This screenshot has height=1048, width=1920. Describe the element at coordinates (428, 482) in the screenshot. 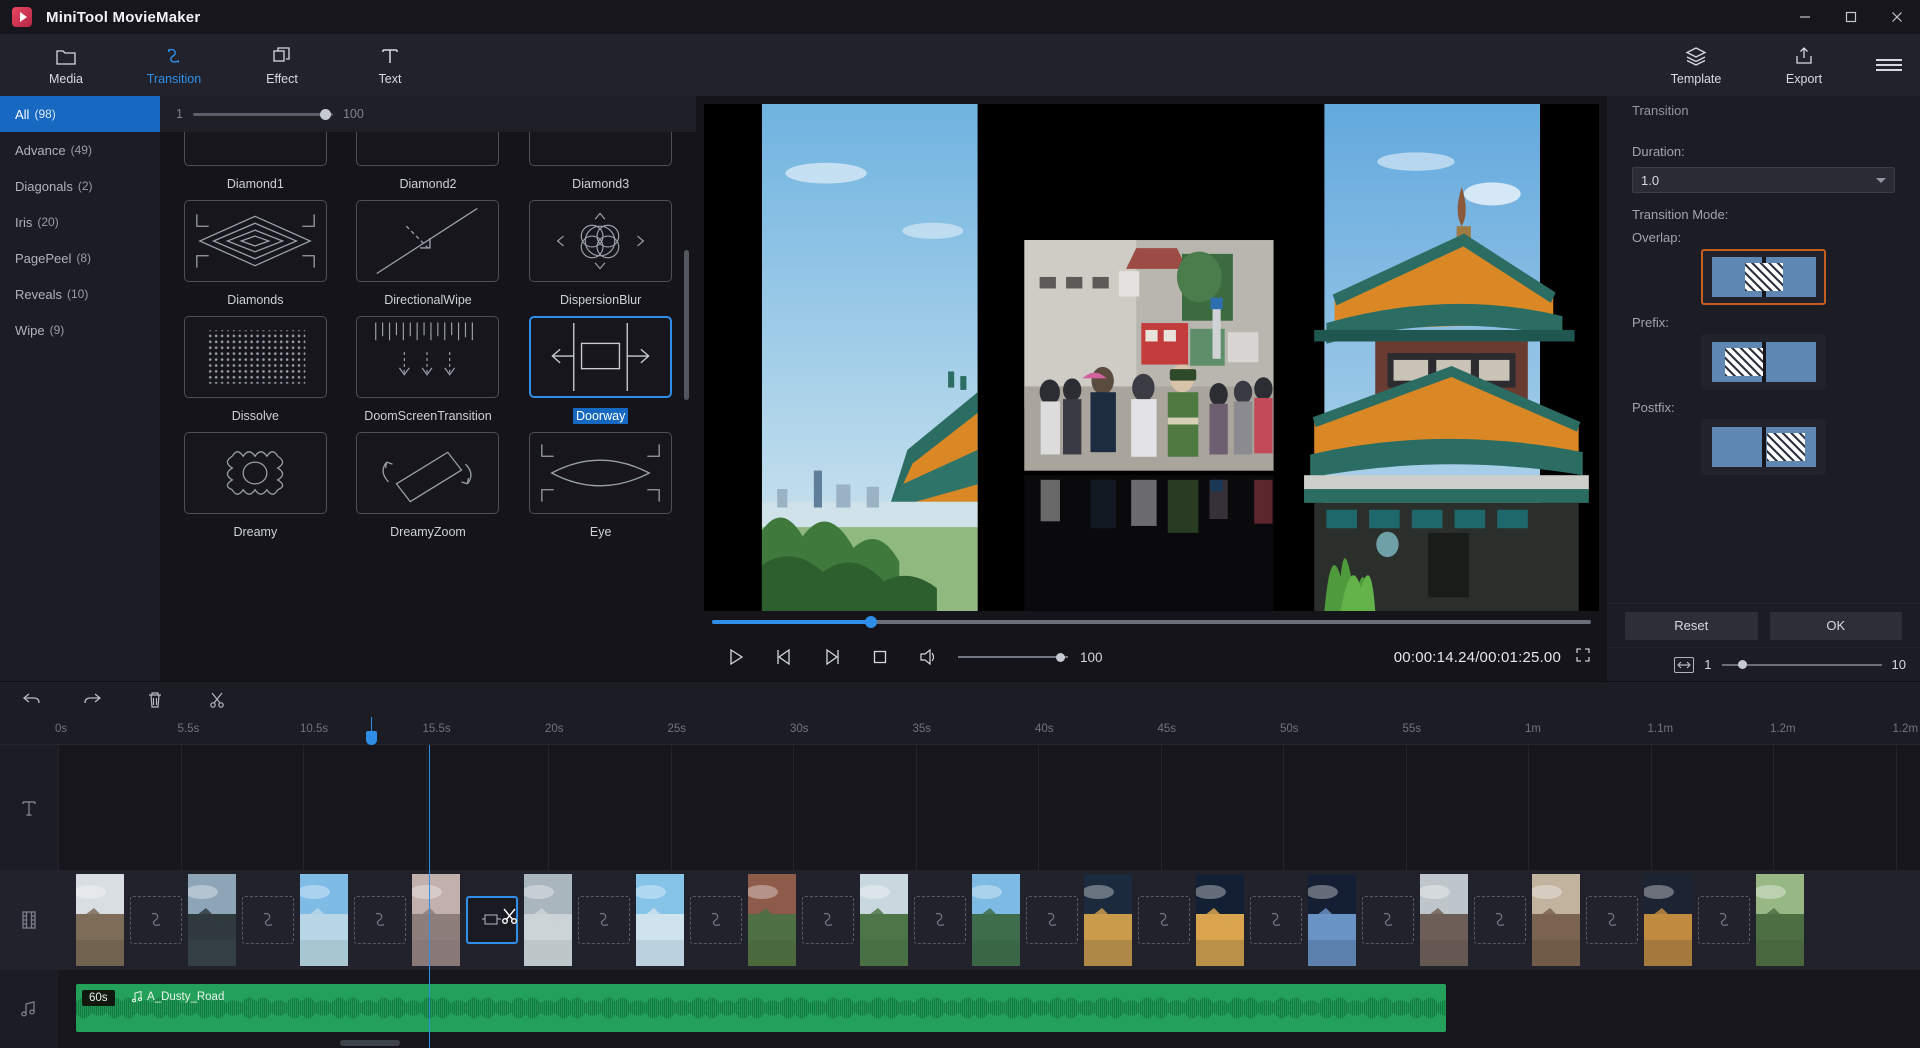

I see `transition-item-dreamyzoom: DreamyZoom` at that location.